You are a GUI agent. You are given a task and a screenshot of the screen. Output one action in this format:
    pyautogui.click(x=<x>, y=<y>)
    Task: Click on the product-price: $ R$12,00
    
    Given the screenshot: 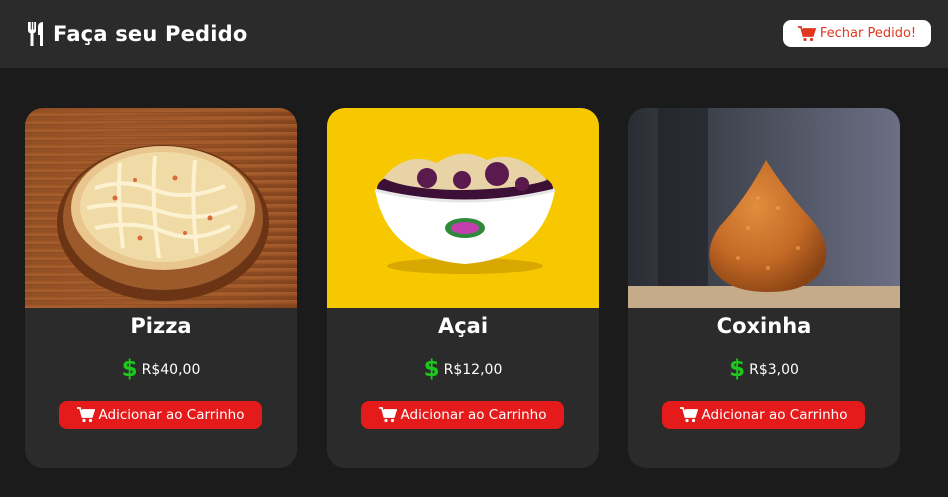 What is the action you would take?
    pyautogui.click(x=463, y=369)
    